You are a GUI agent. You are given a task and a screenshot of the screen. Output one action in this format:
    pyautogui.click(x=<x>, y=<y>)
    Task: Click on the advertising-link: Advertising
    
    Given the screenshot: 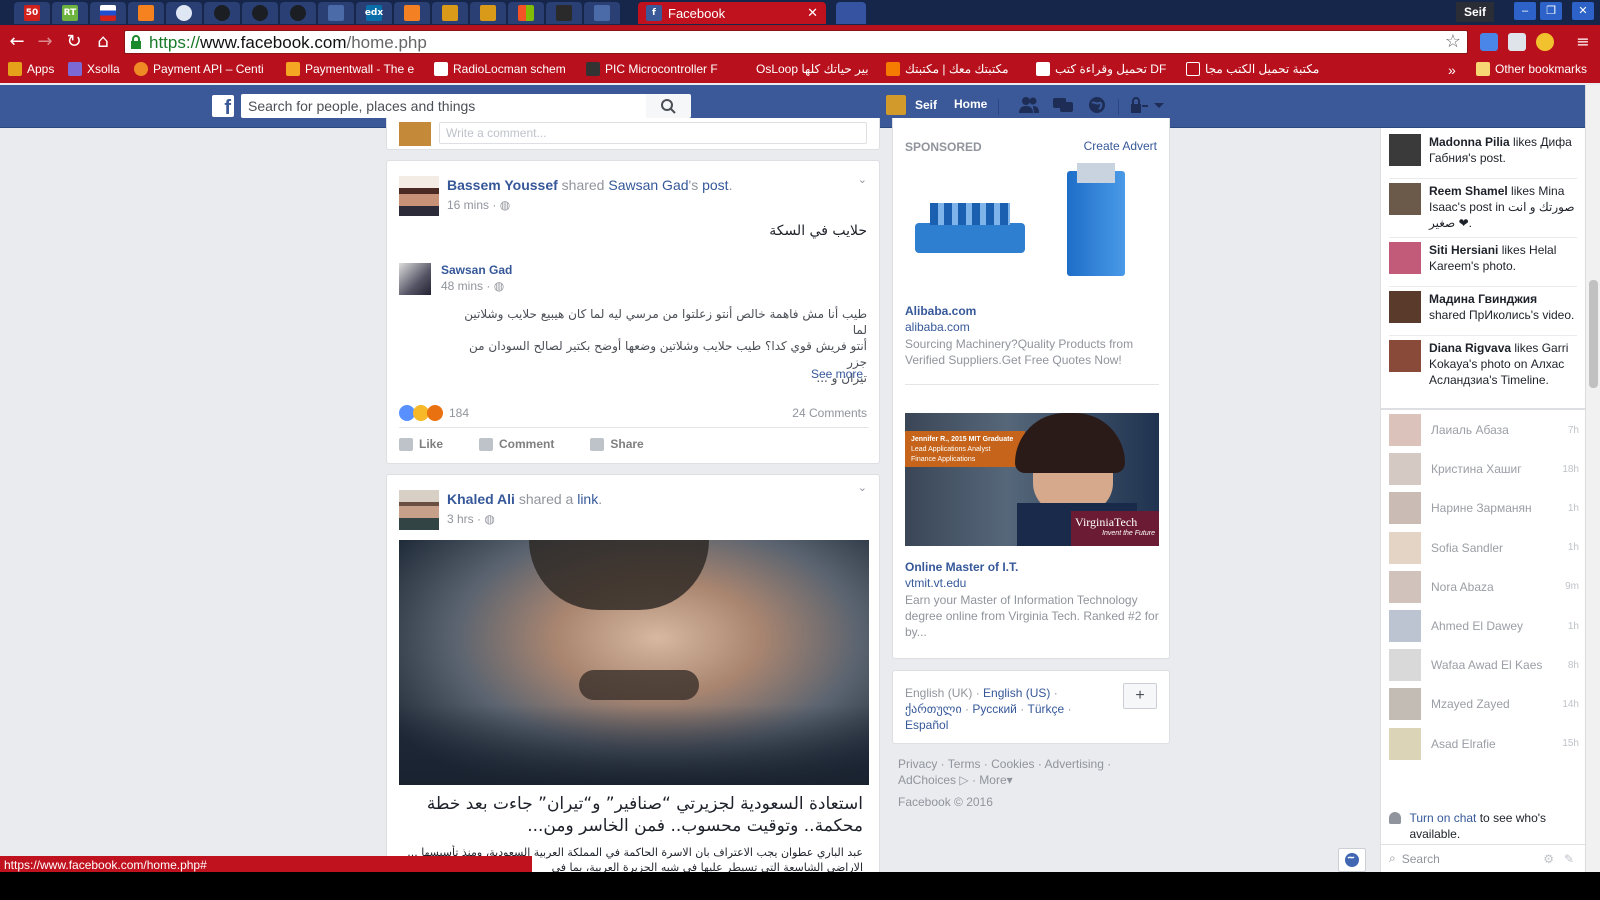 What is the action you would take?
    pyautogui.click(x=1074, y=764)
    